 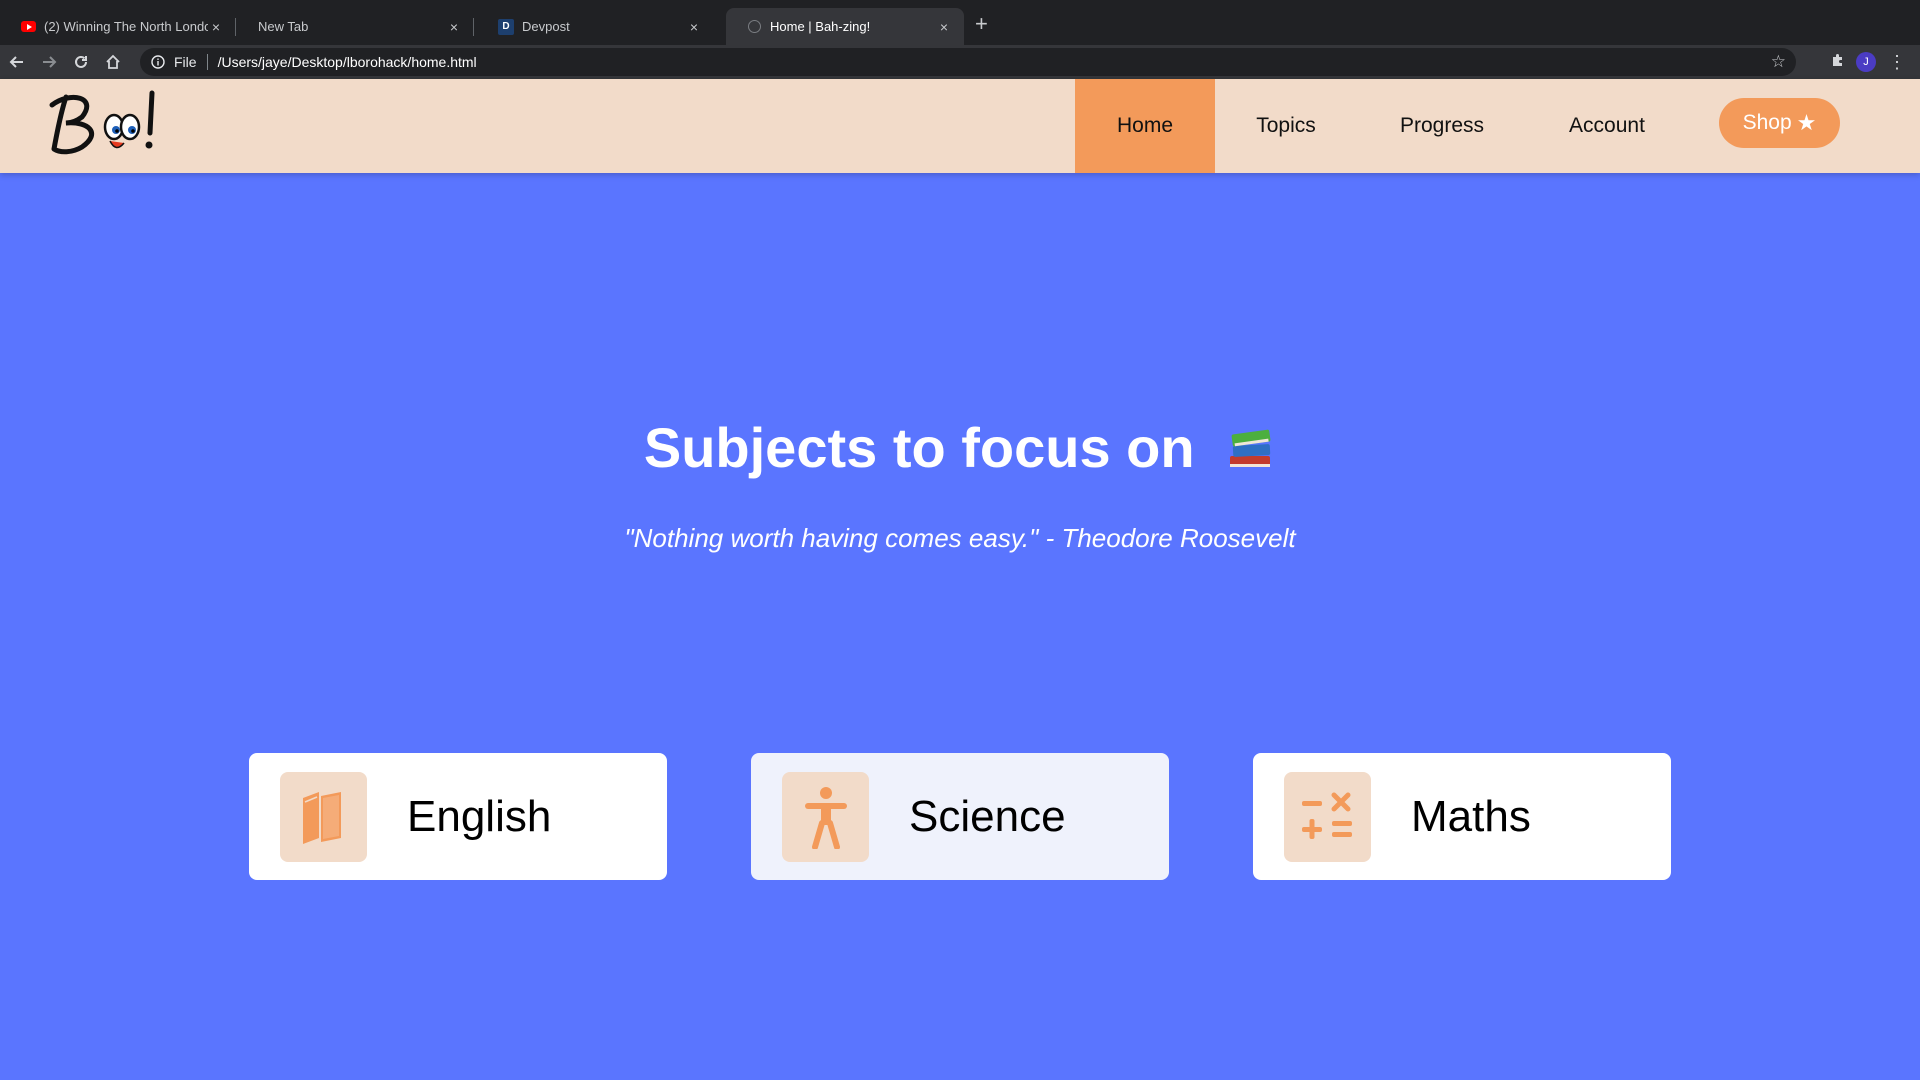 I want to click on info-icon, so click(x=158, y=62).